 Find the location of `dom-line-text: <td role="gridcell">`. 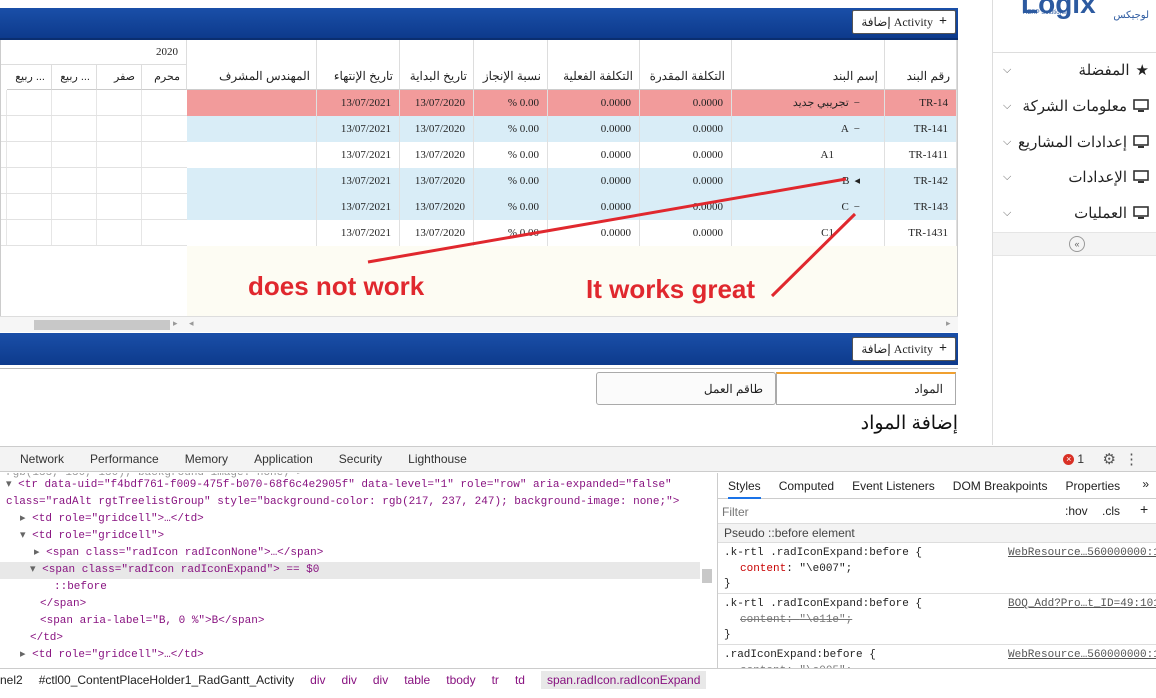

dom-line-text: <td role="gridcell"> is located at coordinates (98, 536).